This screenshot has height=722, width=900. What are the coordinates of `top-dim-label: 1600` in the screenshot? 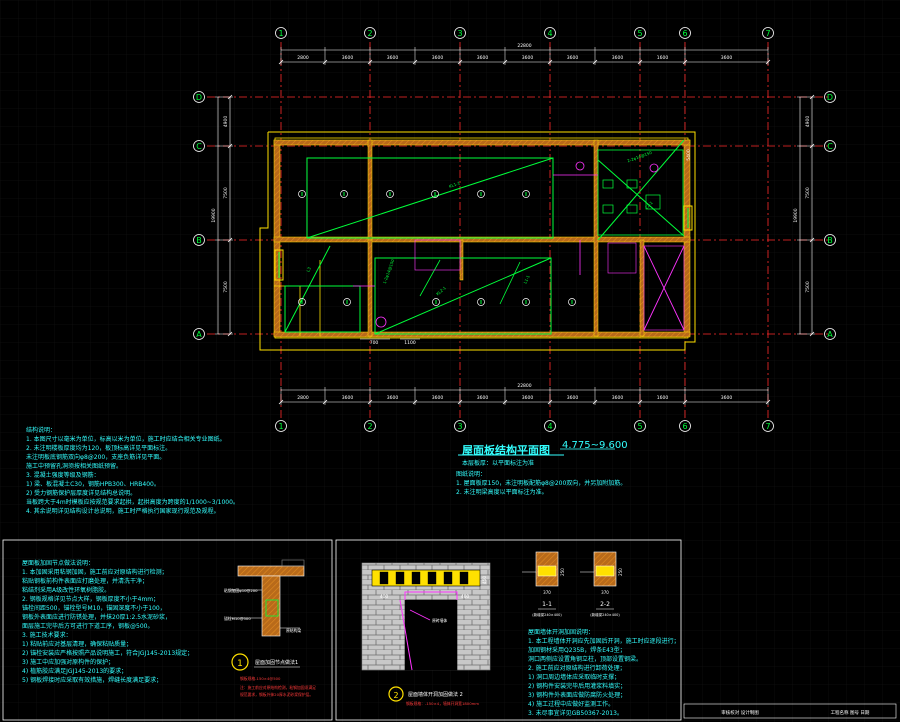 It's located at (663, 58).